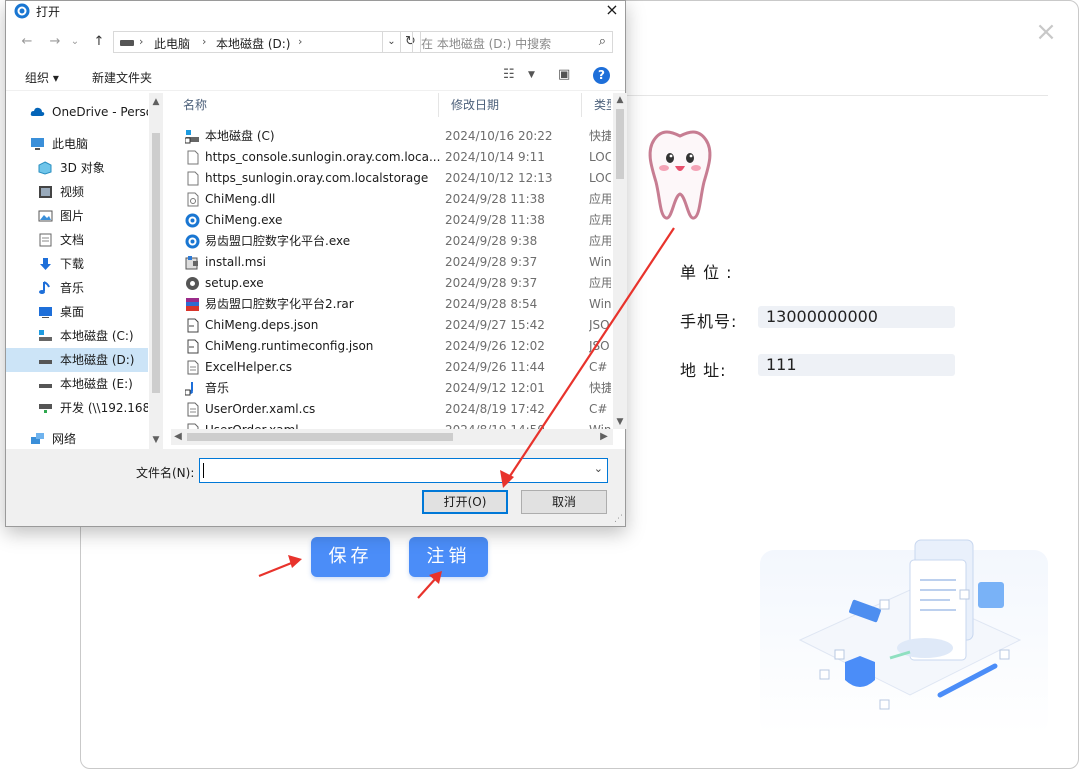 The width and height of the screenshot is (1080, 770). Describe the element at coordinates (599, 346) in the screenshot. I see `file-type: JSO` at that location.